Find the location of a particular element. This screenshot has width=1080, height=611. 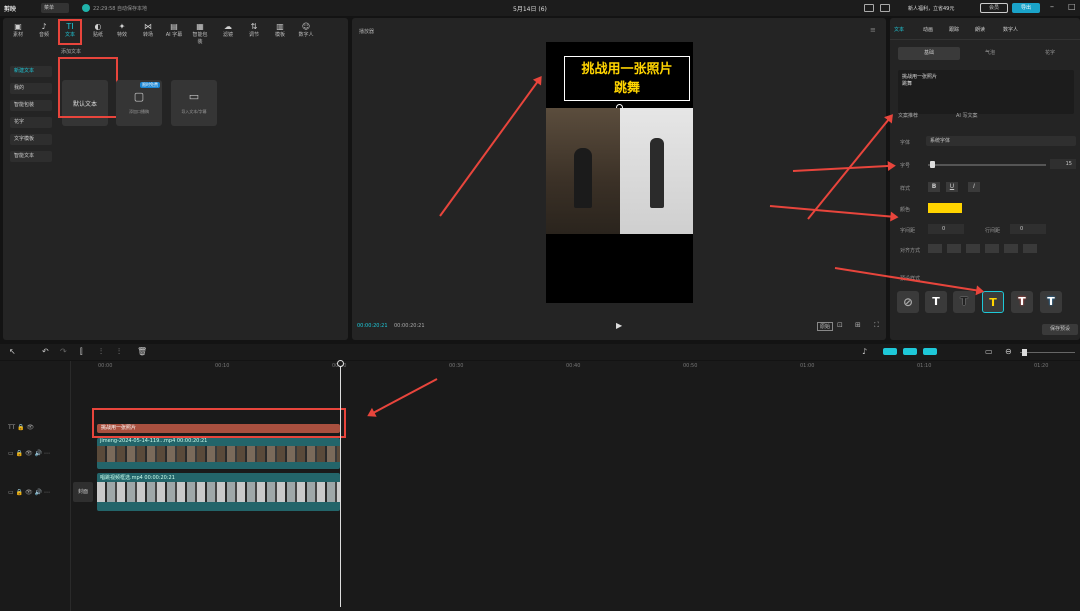

tool-adjust: ⇅ 调节 is located at coordinates (254, 30).